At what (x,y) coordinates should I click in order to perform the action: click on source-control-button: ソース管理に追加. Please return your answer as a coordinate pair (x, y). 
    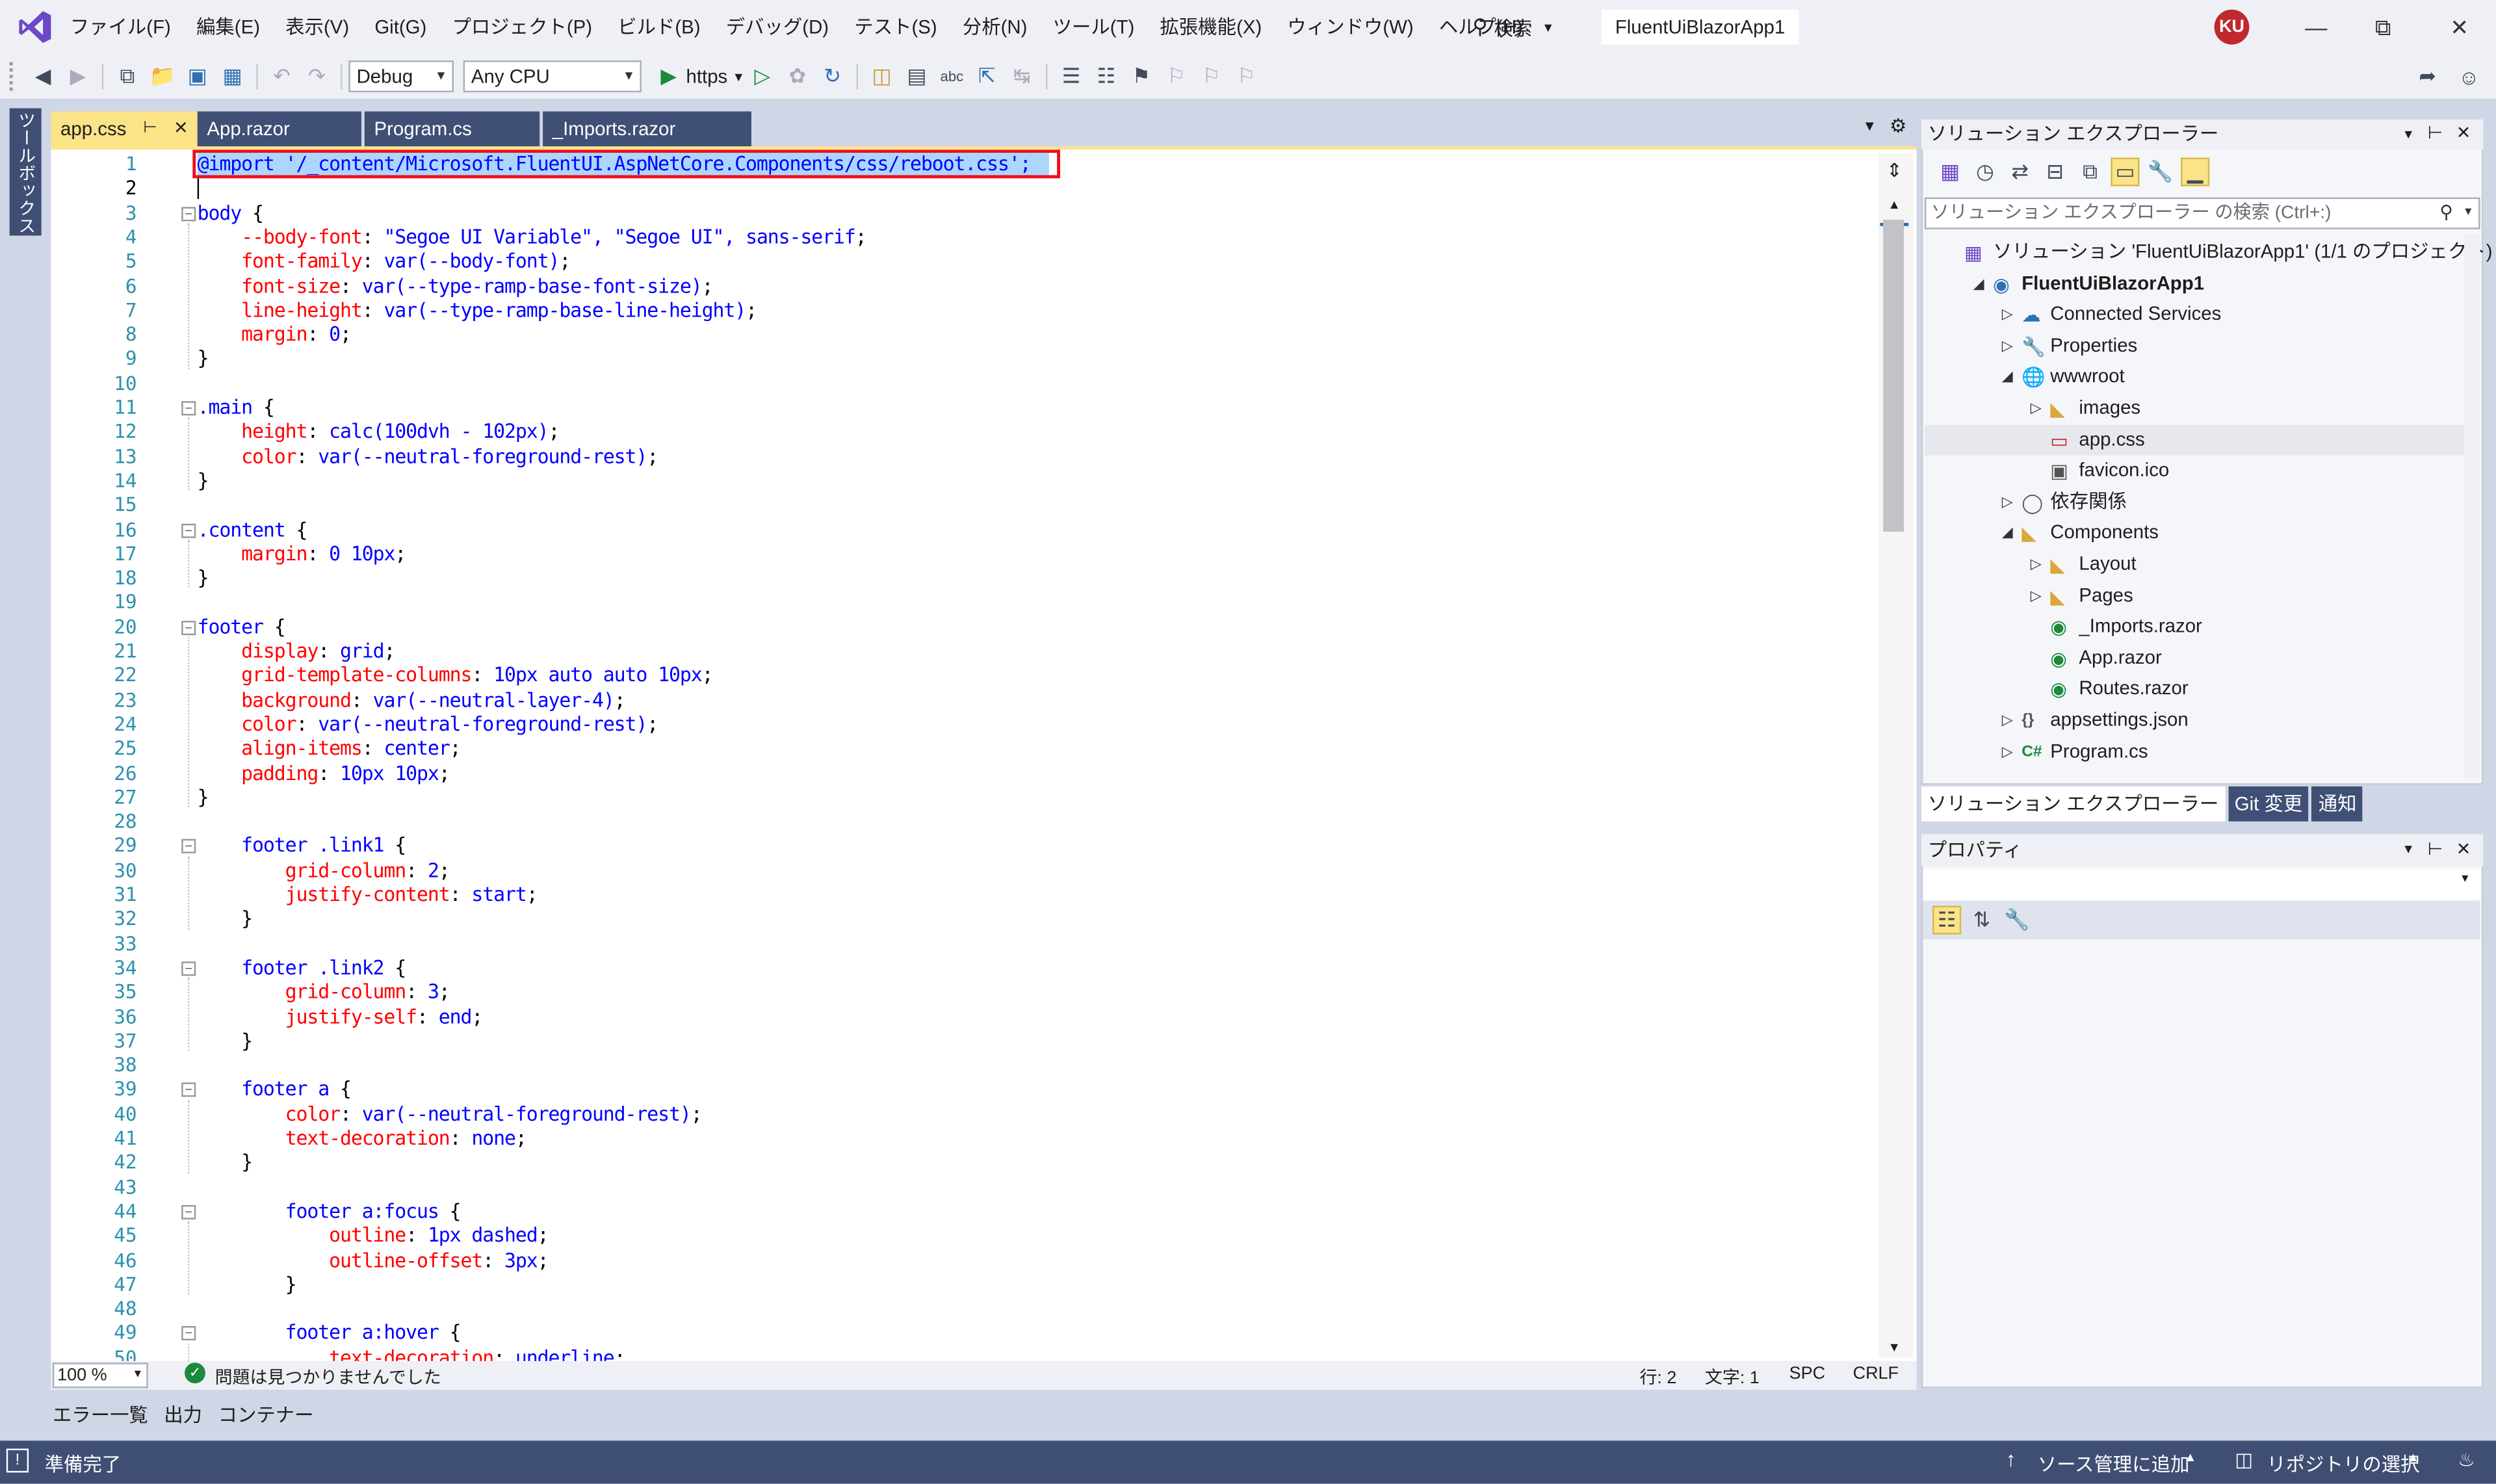
    Looking at the image, I should click on (2114, 1464).